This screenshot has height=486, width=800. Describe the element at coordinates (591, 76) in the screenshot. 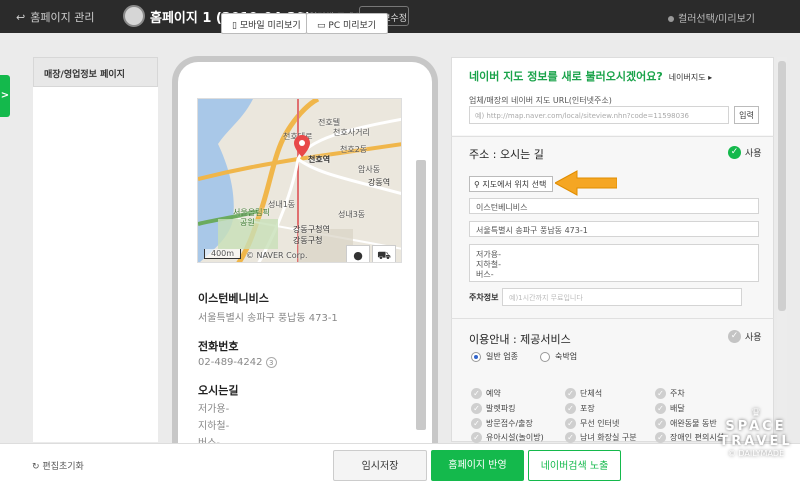

I see `map-import-question: 네이버 지도 정보를 새로 불러오시겠어요? 네이버지도 ▸` at that location.